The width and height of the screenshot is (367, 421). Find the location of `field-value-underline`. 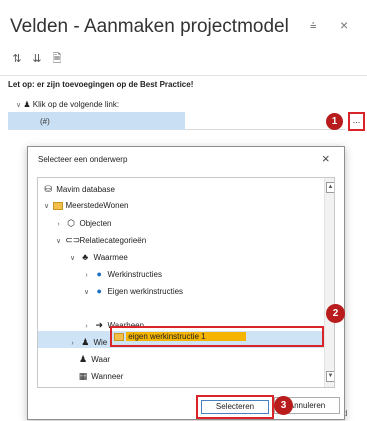

field-value-underline is located at coordinates (265, 129).